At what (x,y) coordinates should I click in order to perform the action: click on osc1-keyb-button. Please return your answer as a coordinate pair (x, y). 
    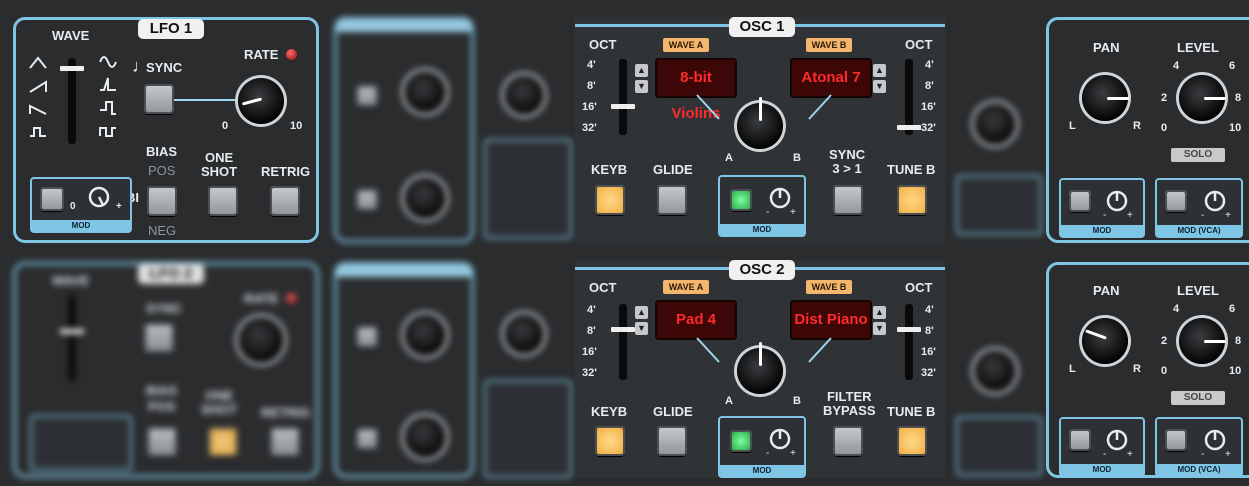
    Looking at the image, I should click on (610, 200).